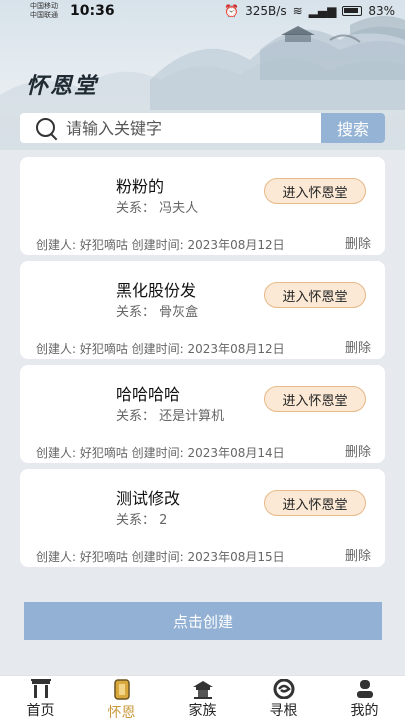 Image resolution: width=405 pixels, height=720 pixels. What do you see at coordinates (353, 128) in the screenshot?
I see `search-button: 搜索` at bounding box center [353, 128].